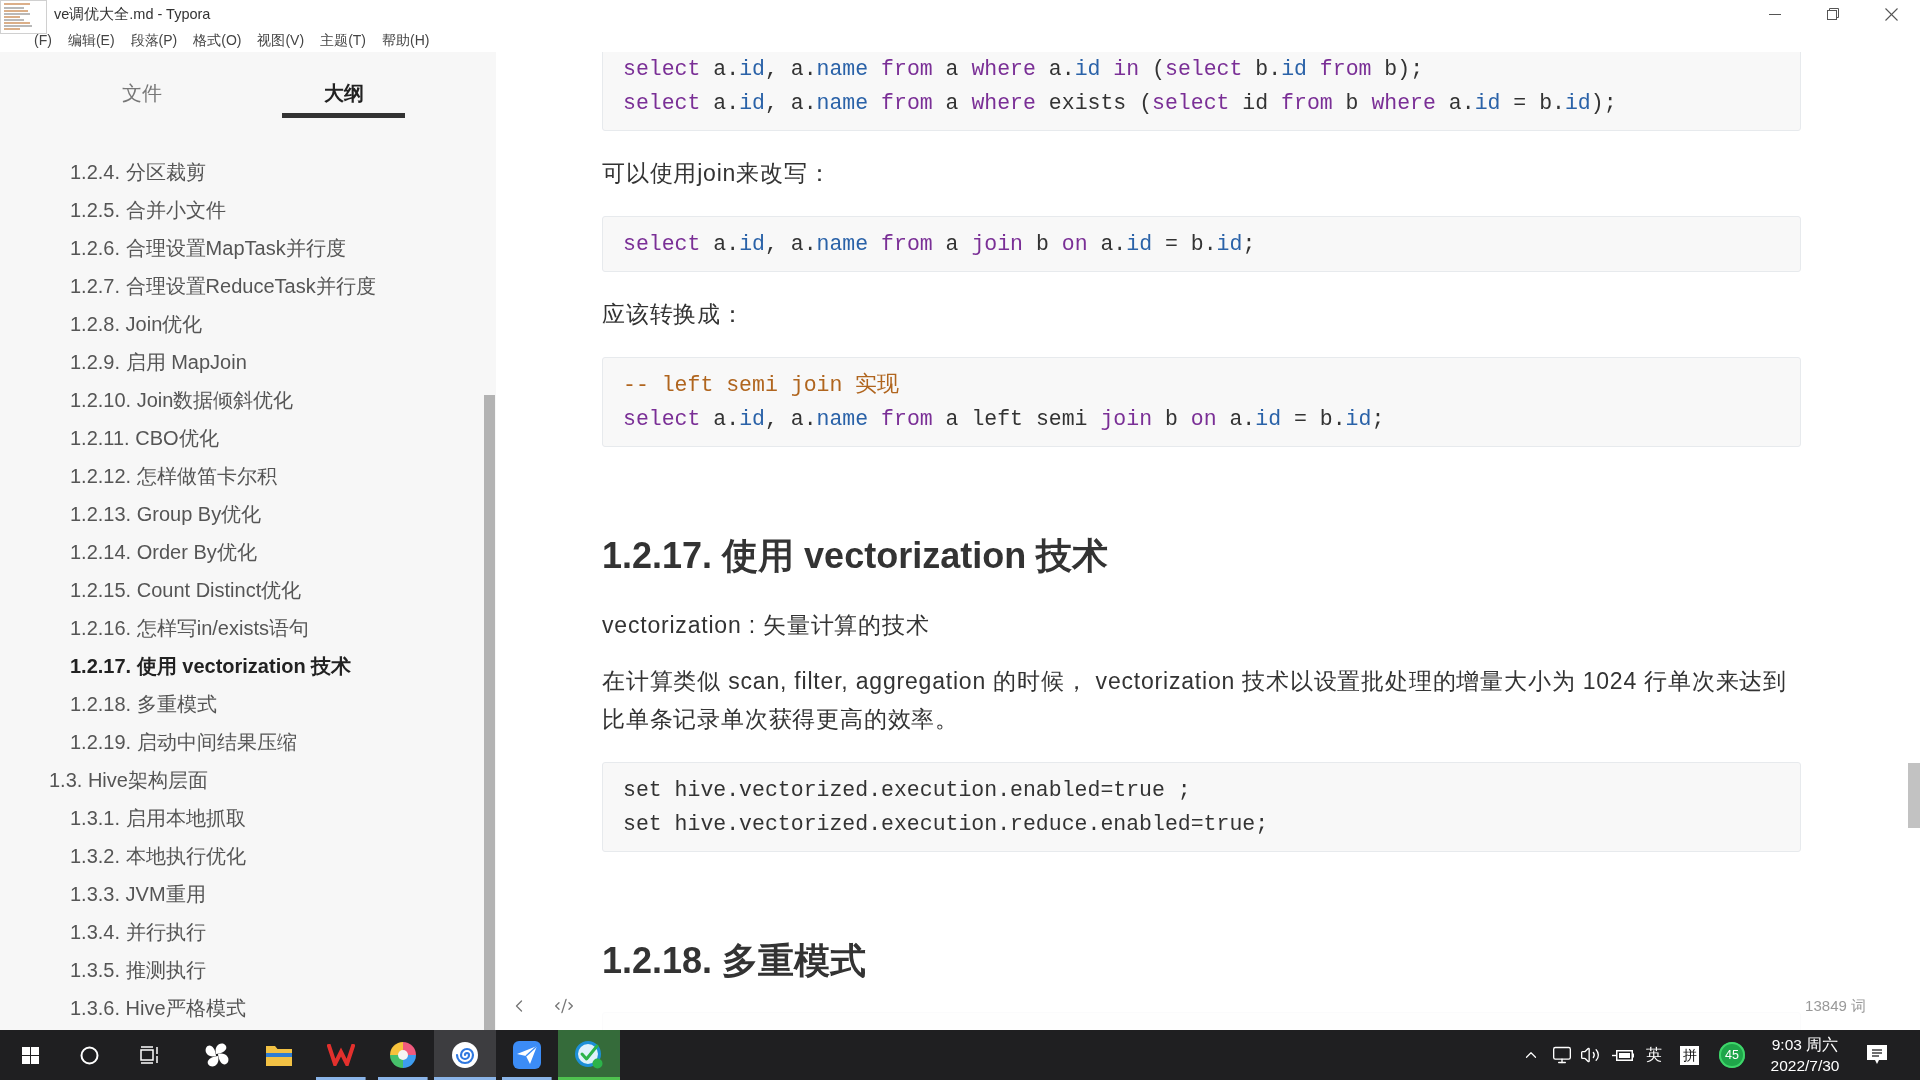 The width and height of the screenshot is (1920, 1080). Describe the element at coordinates (1835, 1006) in the screenshot. I see `word-count: 13849 词` at that location.